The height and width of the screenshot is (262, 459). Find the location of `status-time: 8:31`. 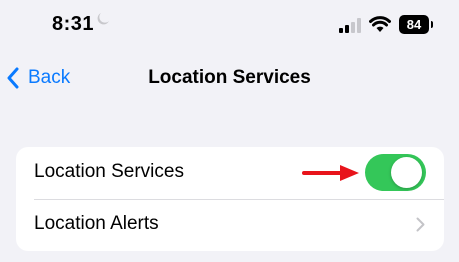

status-time: 8:31 is located at coordinates (73, 24).